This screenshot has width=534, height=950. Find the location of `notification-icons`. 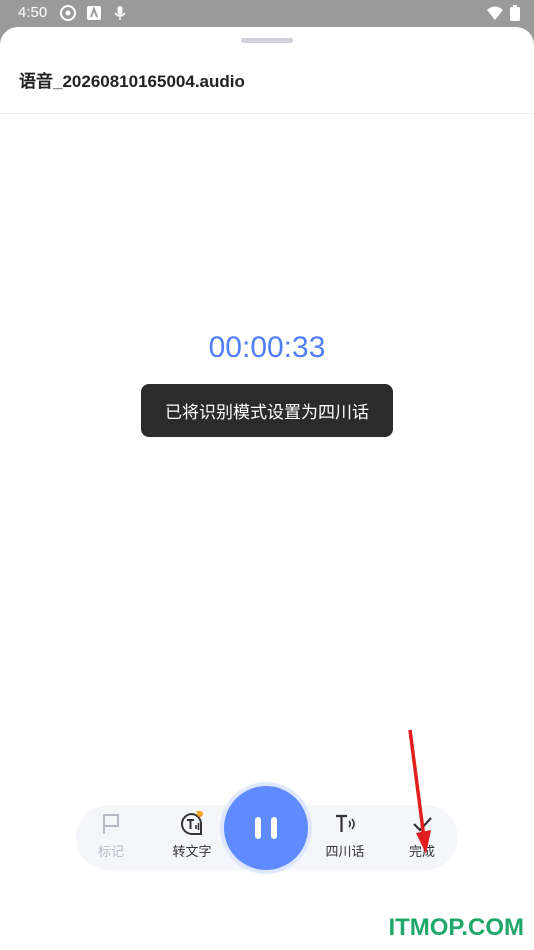

notification-icons is located at coordinates (94, 13).